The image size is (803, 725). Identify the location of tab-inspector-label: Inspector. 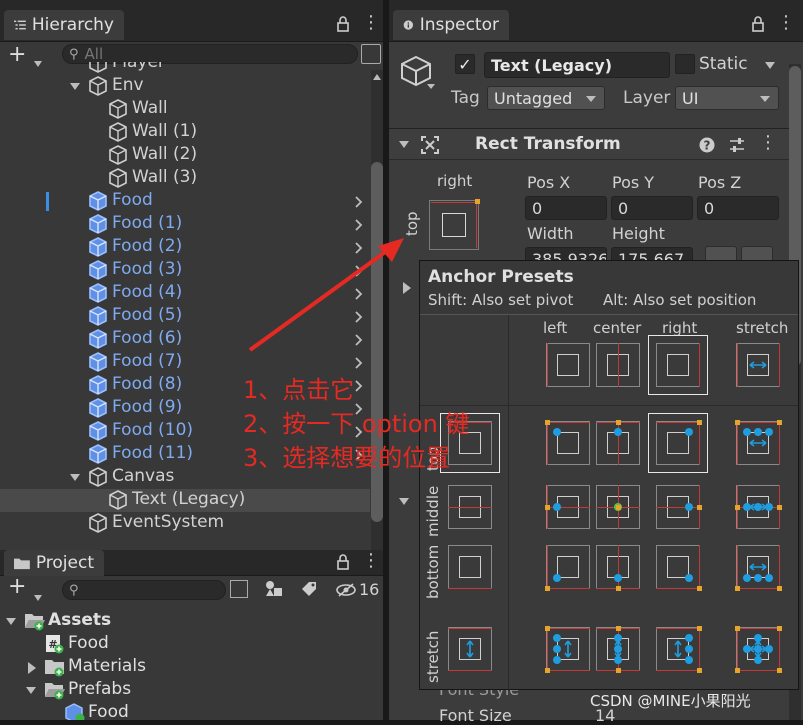
(459, 25).